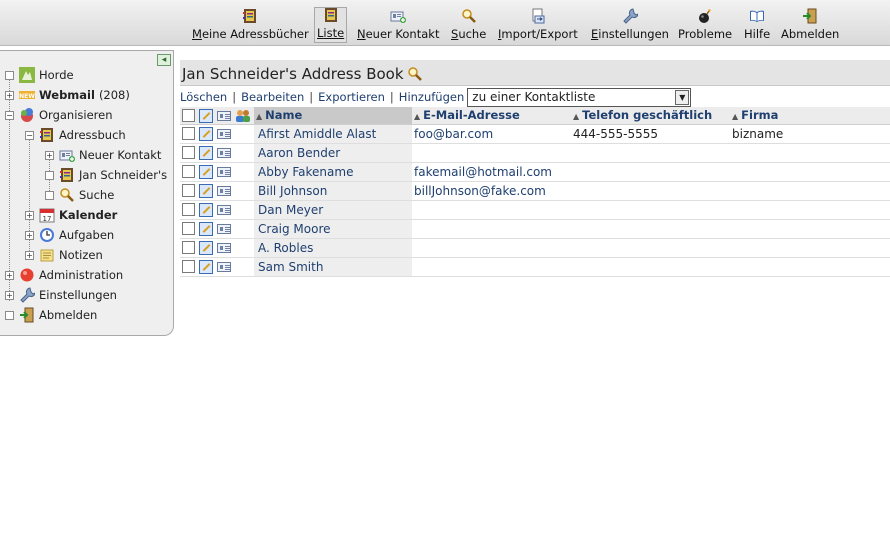 The width and height of the screenshot is (890, 557). Describe the element at coordinates (538, 25) in the screenshot. I see `toolbar-button-4: Import/Export` at that location.